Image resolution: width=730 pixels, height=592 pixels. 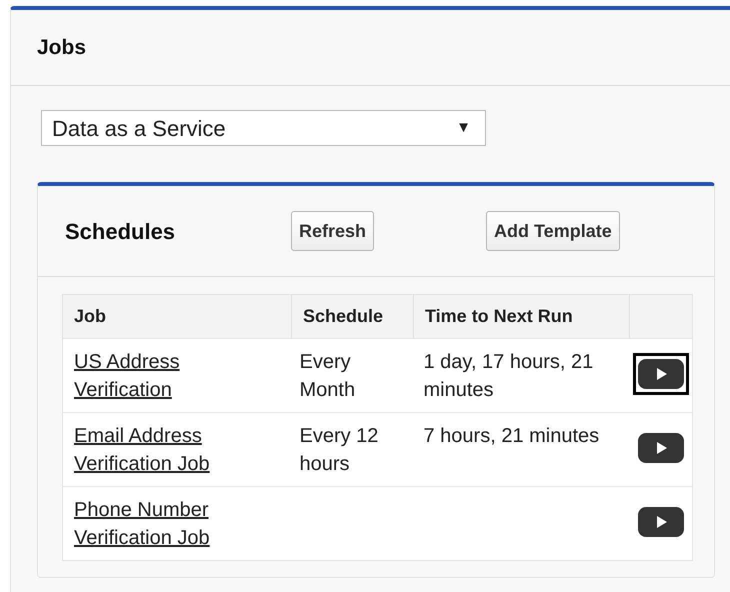 What do you see at coordinates (512, 436) in the screenshot?
I see `time-text: 7 hours, 21 minutes` at bounding box center [512, 436].